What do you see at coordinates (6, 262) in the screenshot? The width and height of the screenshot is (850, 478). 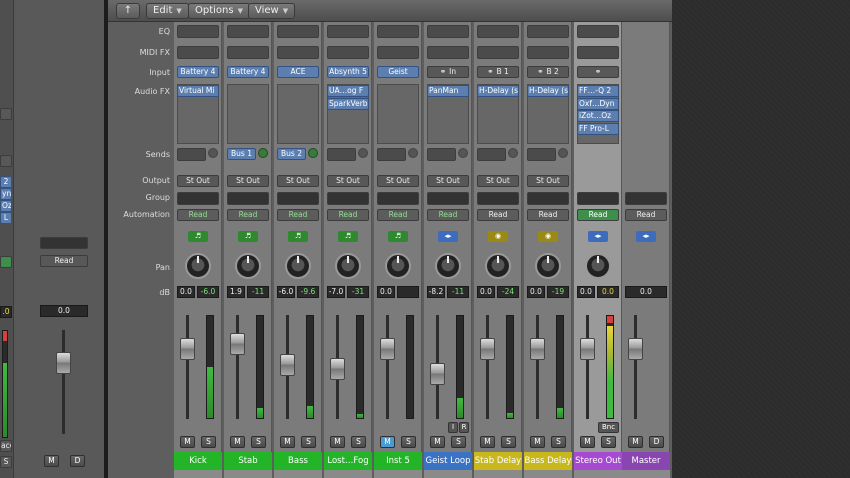 I see `partial-automation` at bounding box center [6, 262].